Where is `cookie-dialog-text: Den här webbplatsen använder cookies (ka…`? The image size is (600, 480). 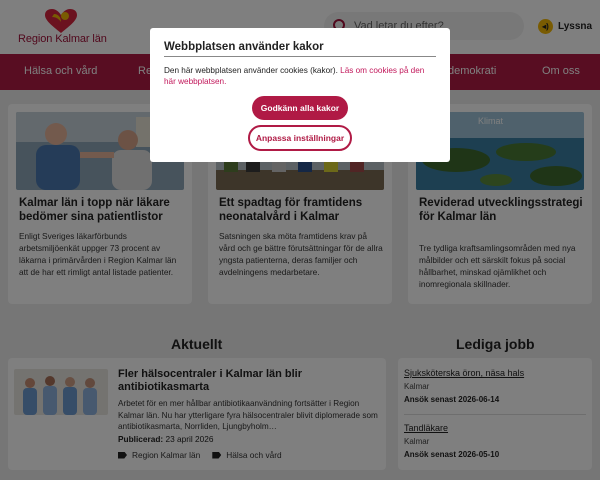 cookie-dialog-text: Den här webbplatsen använder cookies (ka… is located at coordinates (301, 76).